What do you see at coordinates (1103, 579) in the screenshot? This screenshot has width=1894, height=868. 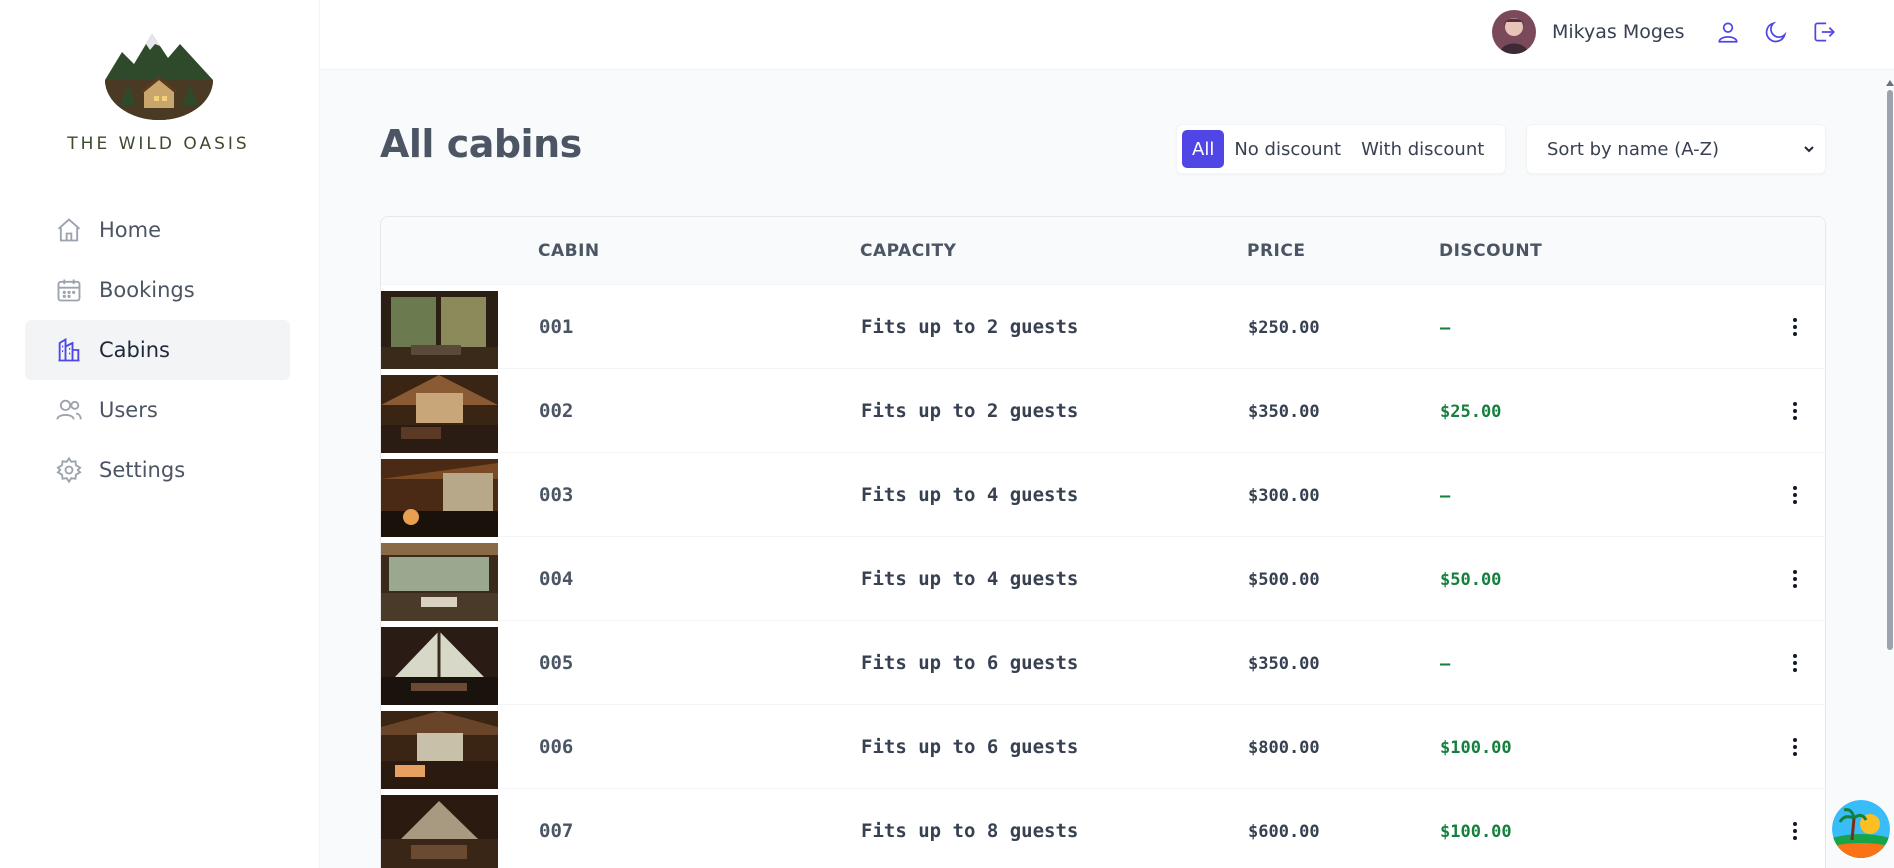 I see `table-row: 004 Fits up to 4 guests $500.00 $50.00` at bounding box center [1103, 579].